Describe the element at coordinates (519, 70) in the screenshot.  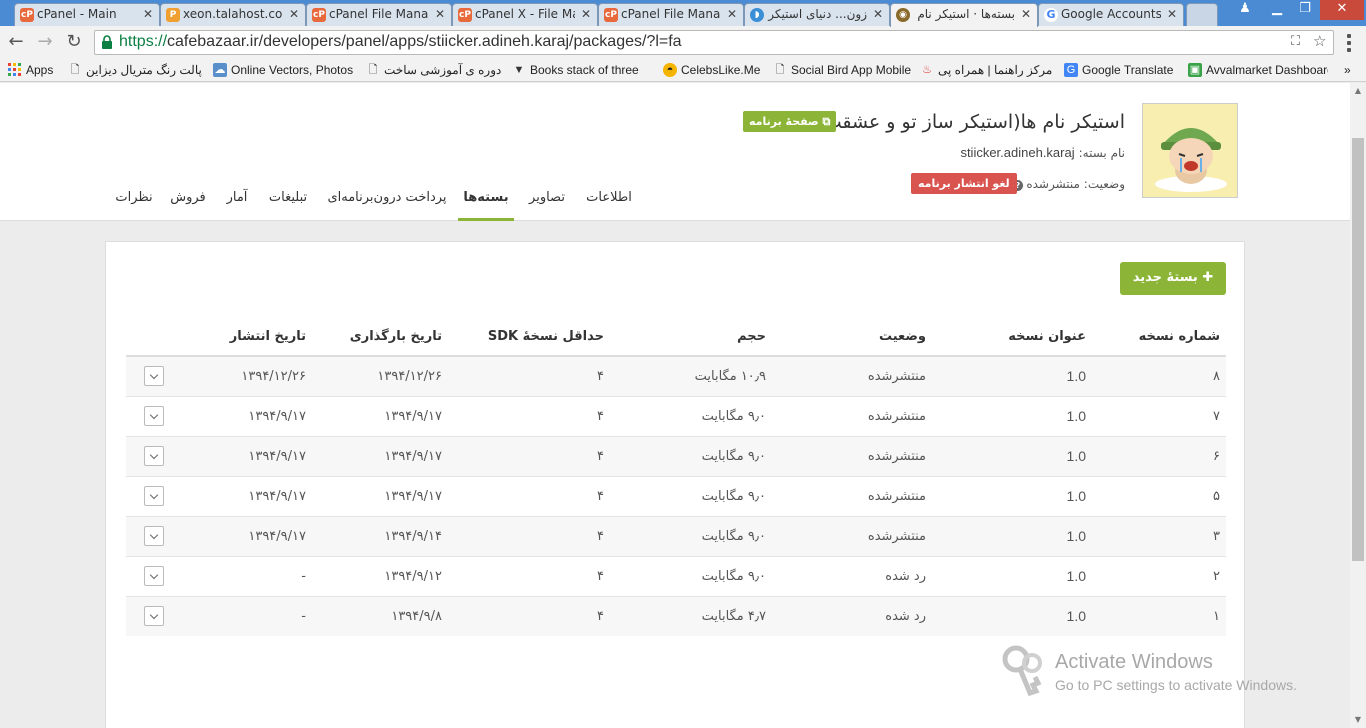
I see `book-icon: ▼` at that location.